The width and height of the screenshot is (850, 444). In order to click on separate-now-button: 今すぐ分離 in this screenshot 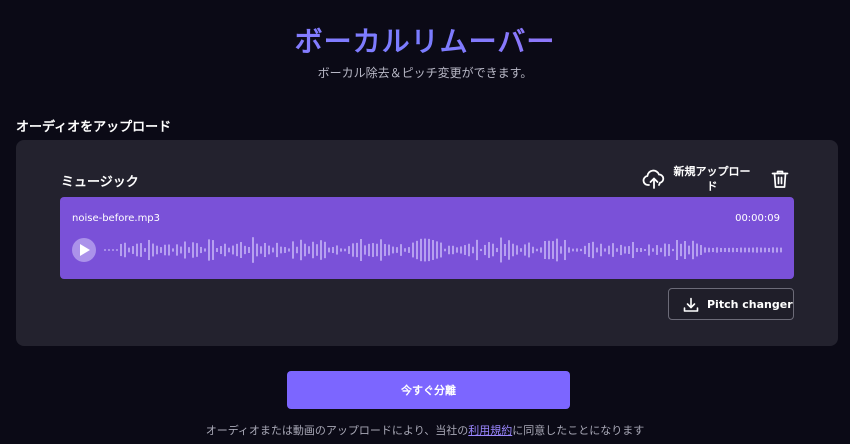, I will do `click(428, 390)`.